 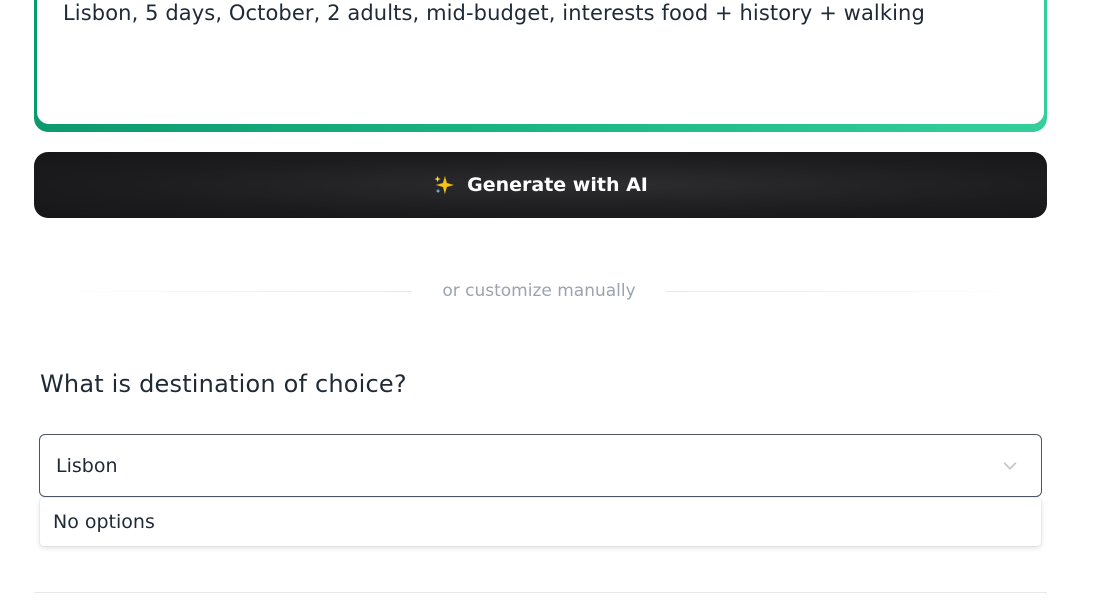 I want to click on section-separator, so click(x=540, y=592).